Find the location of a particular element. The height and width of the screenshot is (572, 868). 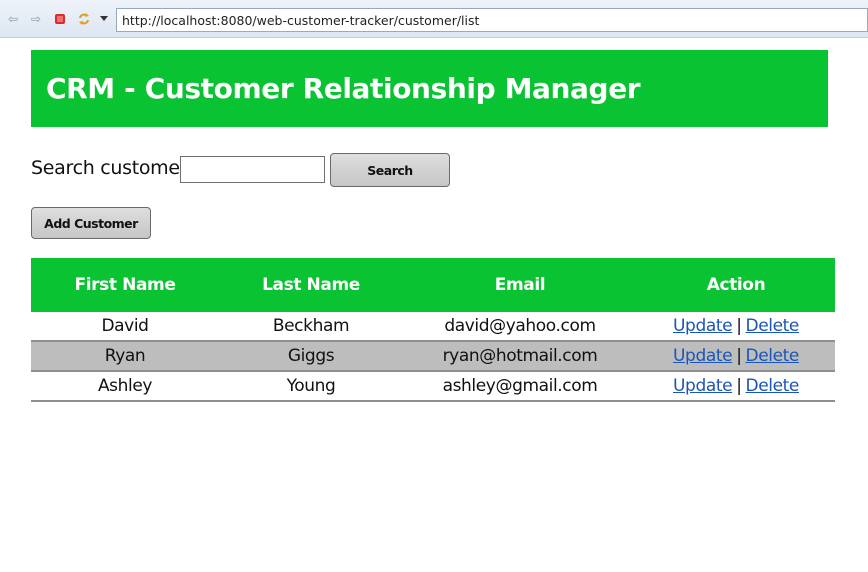

address-bar is located at coordinates (492, 20).